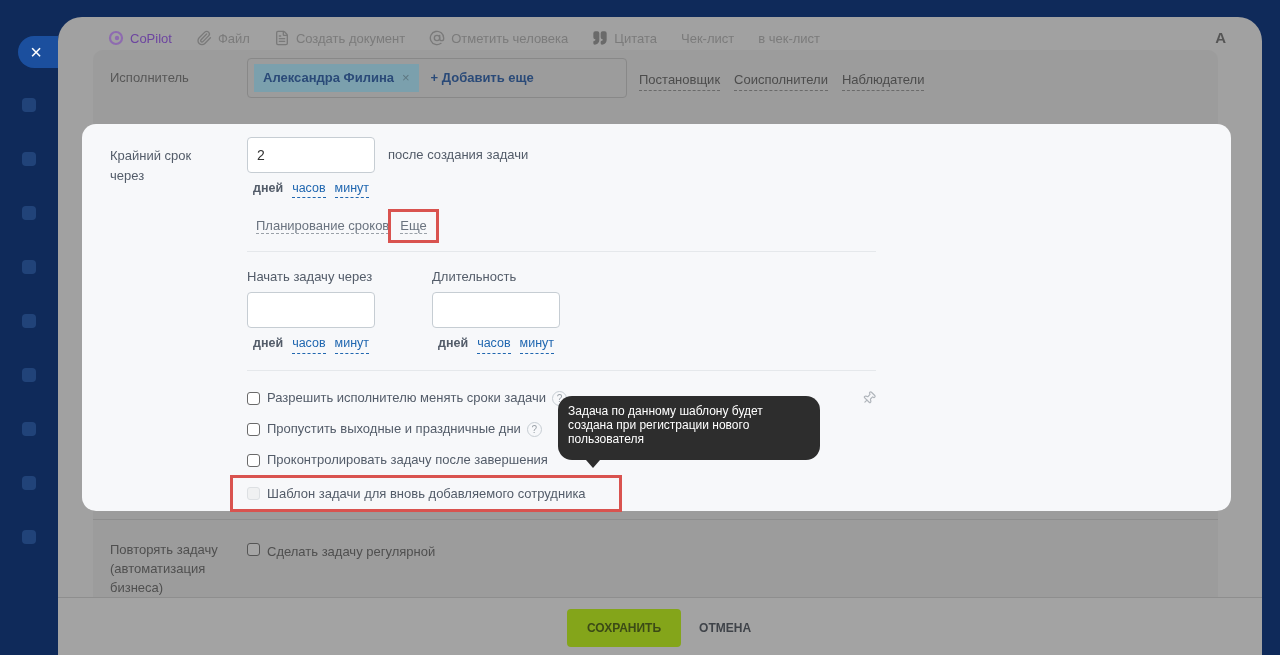 This screenshot has width=1280, height=655. What do you see at coordinates (151, 165) in the screenshot?
I see `field-label: Крайний срок через` at bounding box center [151, 165].